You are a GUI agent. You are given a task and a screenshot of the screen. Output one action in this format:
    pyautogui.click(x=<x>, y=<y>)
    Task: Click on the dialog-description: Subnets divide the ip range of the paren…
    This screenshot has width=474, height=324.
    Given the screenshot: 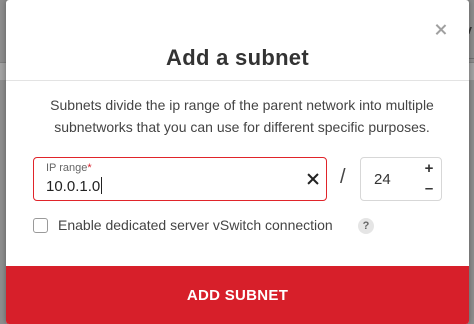 What is the action you would take?
    pyautogui.click(x=242, y=116)
    